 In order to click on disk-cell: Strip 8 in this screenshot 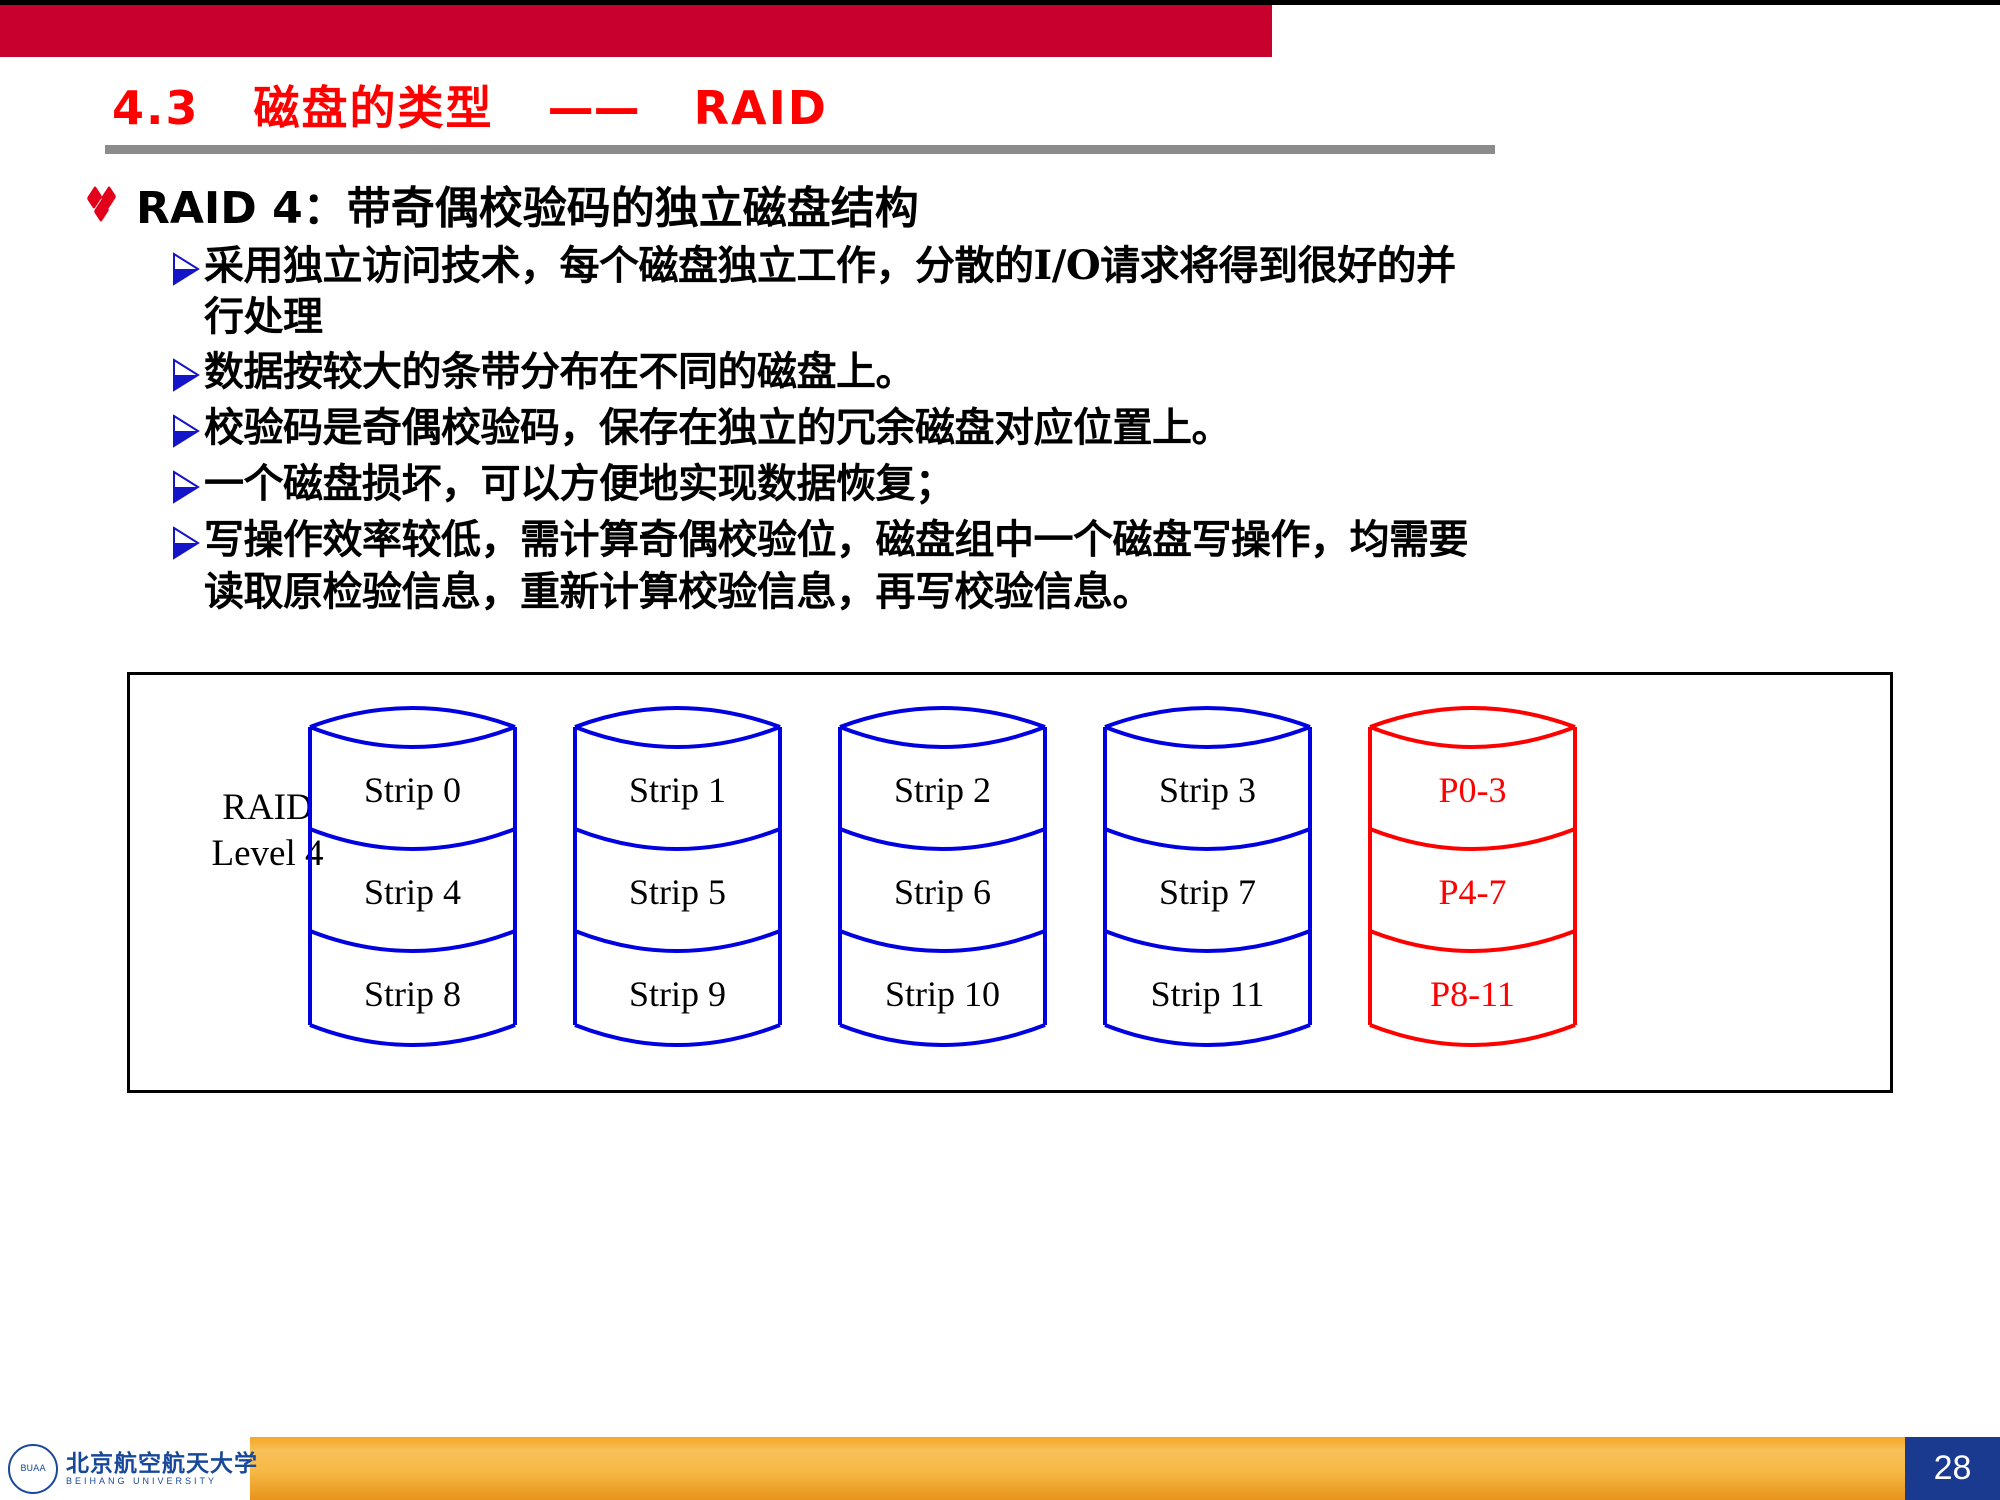, I will do `click(412, 994)`.